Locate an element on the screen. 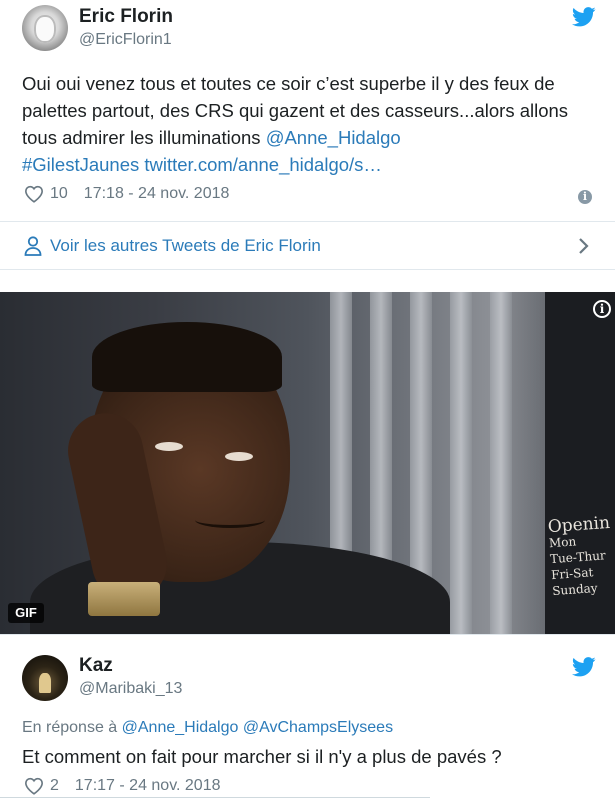 Image resolution: width=615 pixels, height=799 pixels. author-handle: @Maribaki_13 is located at coordinates (130, 689).